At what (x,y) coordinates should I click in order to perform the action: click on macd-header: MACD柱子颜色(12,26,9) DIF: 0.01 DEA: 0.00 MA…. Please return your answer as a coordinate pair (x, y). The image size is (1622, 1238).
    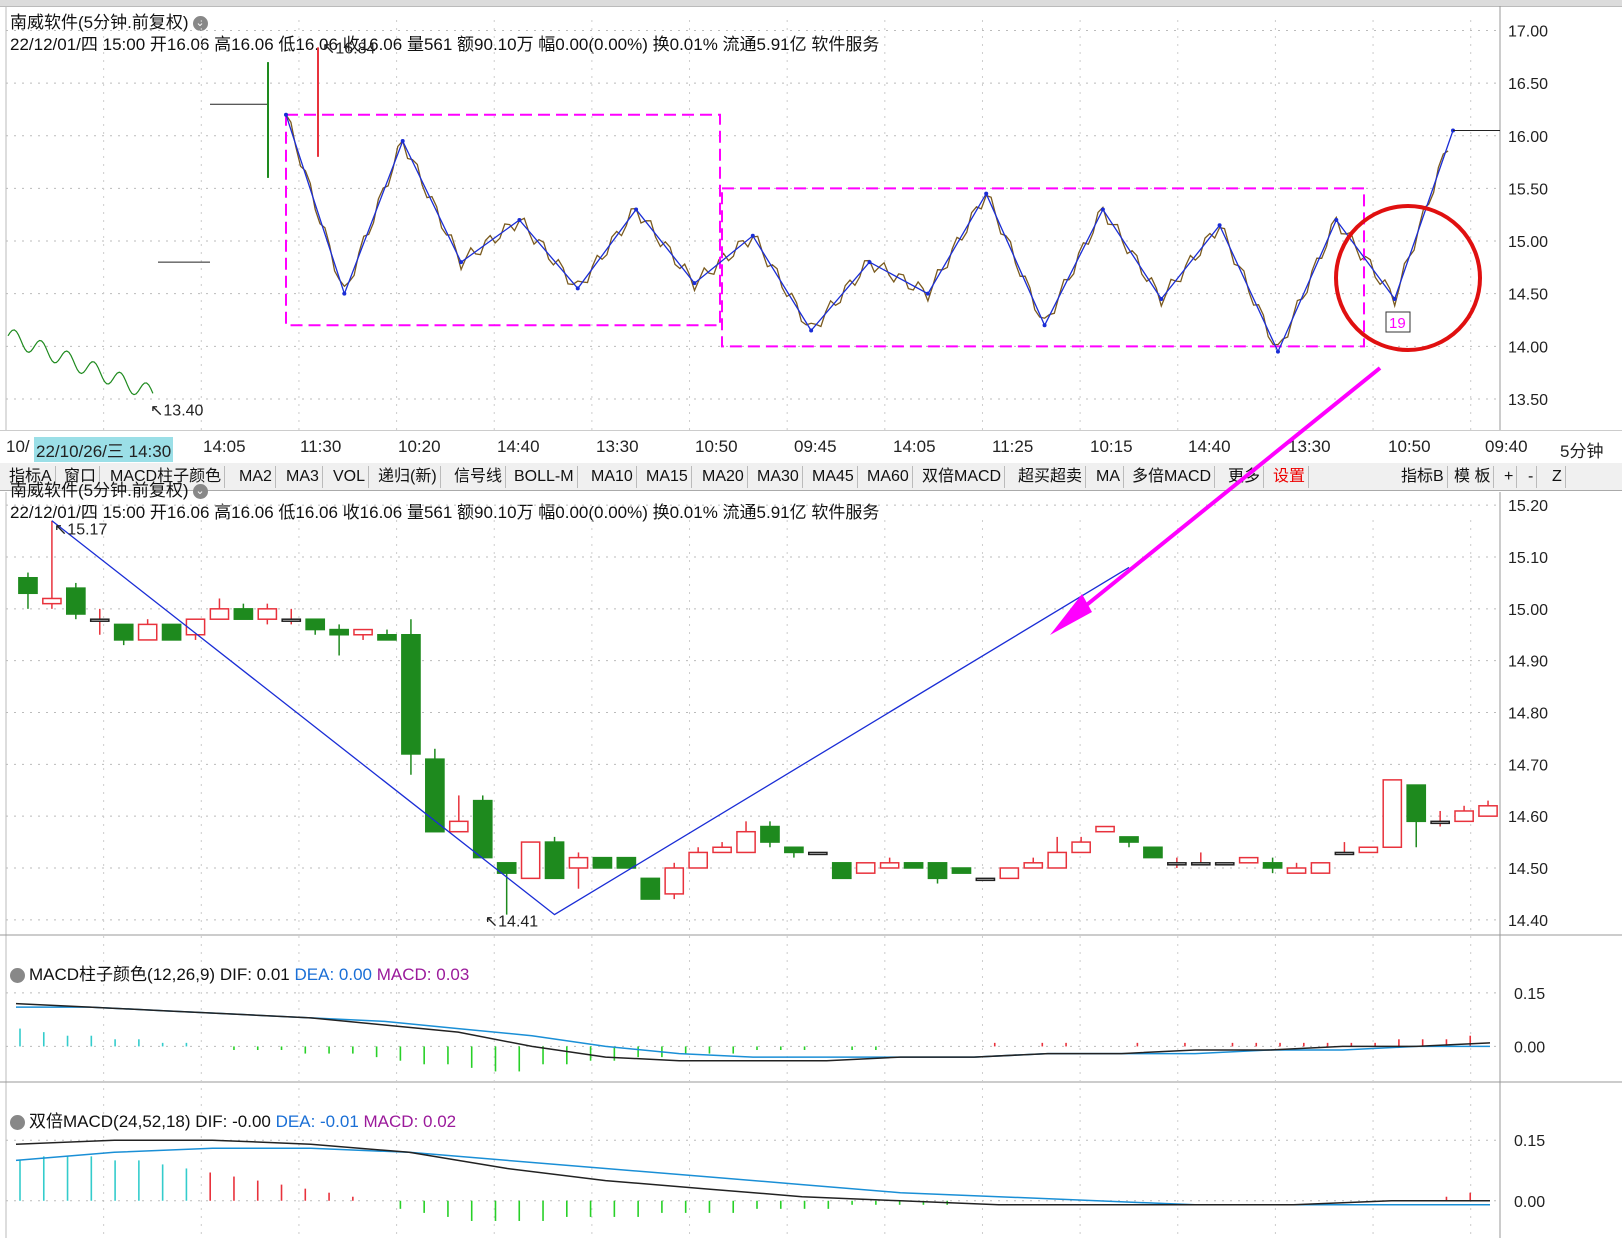
    Looking at the image, I should click on (239, 972).